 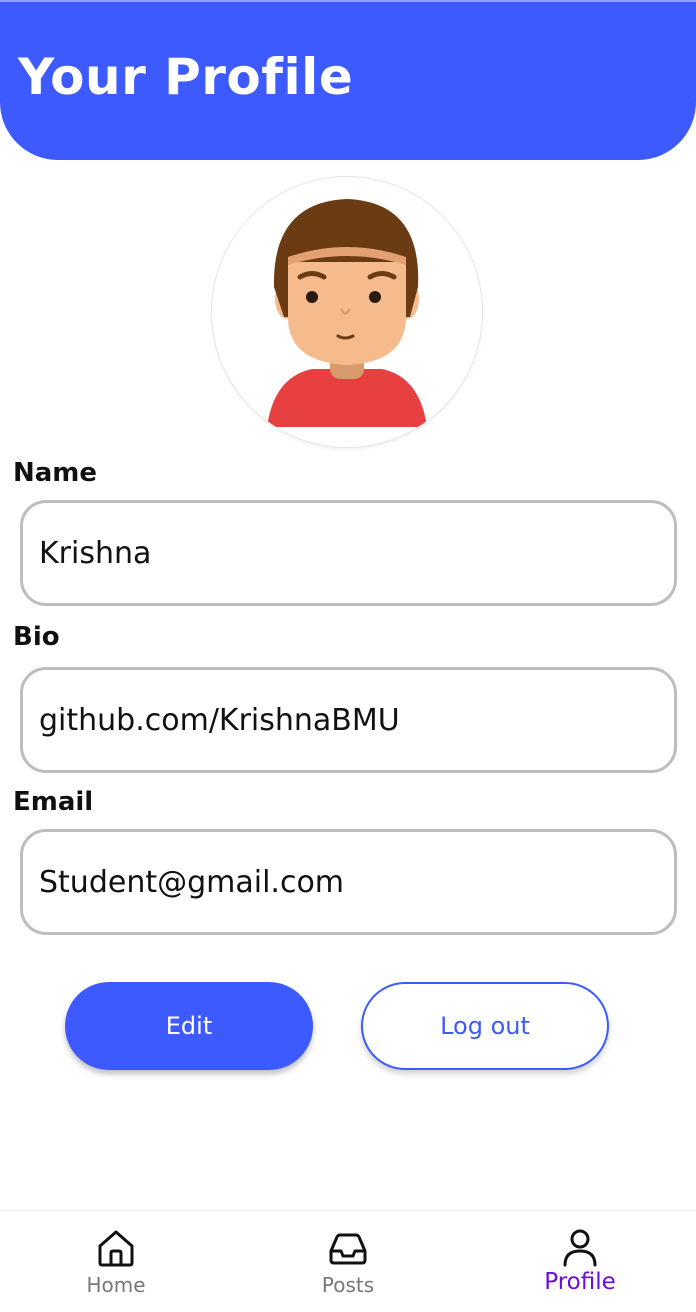 What do you see at coordinates (580, 1248) in the screenshot?
I see `person-icon` at bounding box center [580, 1248].